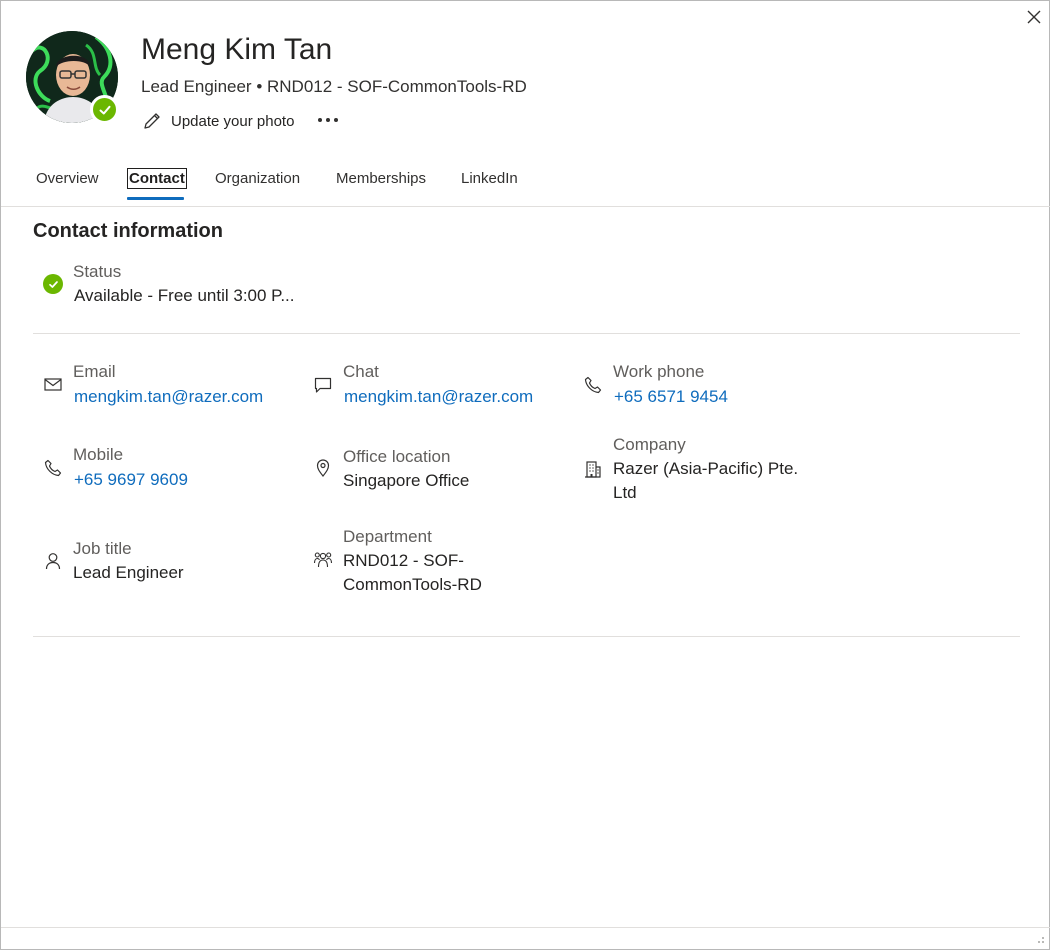  I want to click on pencil-icon, so click(152, 121).